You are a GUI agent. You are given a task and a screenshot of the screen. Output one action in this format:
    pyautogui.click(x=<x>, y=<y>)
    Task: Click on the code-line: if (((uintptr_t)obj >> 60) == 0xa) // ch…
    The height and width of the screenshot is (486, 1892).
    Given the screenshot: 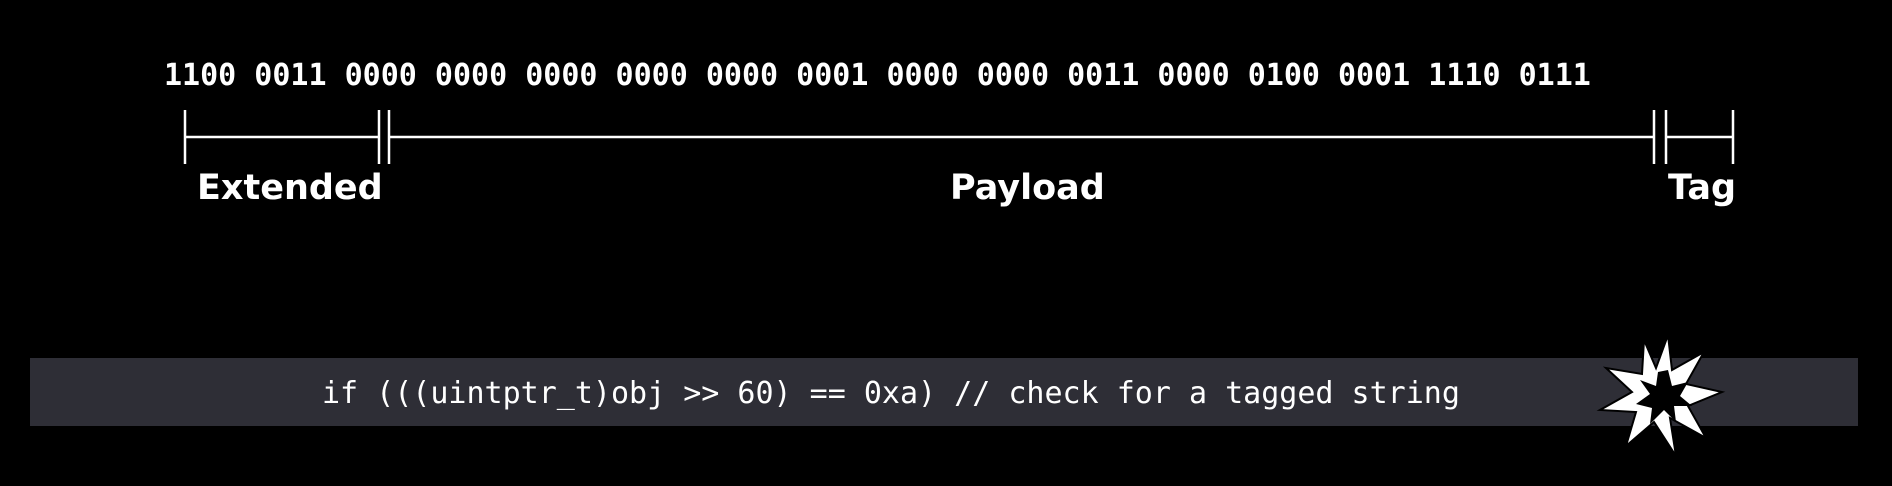 What is the action you would take?
    pyautogui.click(x=891, y=393)
    